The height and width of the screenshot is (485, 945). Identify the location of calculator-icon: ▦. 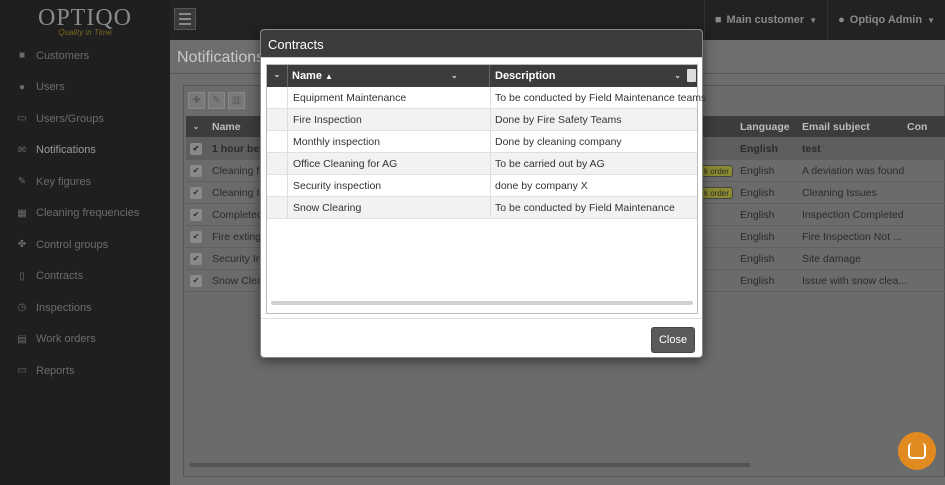
(22, 213).